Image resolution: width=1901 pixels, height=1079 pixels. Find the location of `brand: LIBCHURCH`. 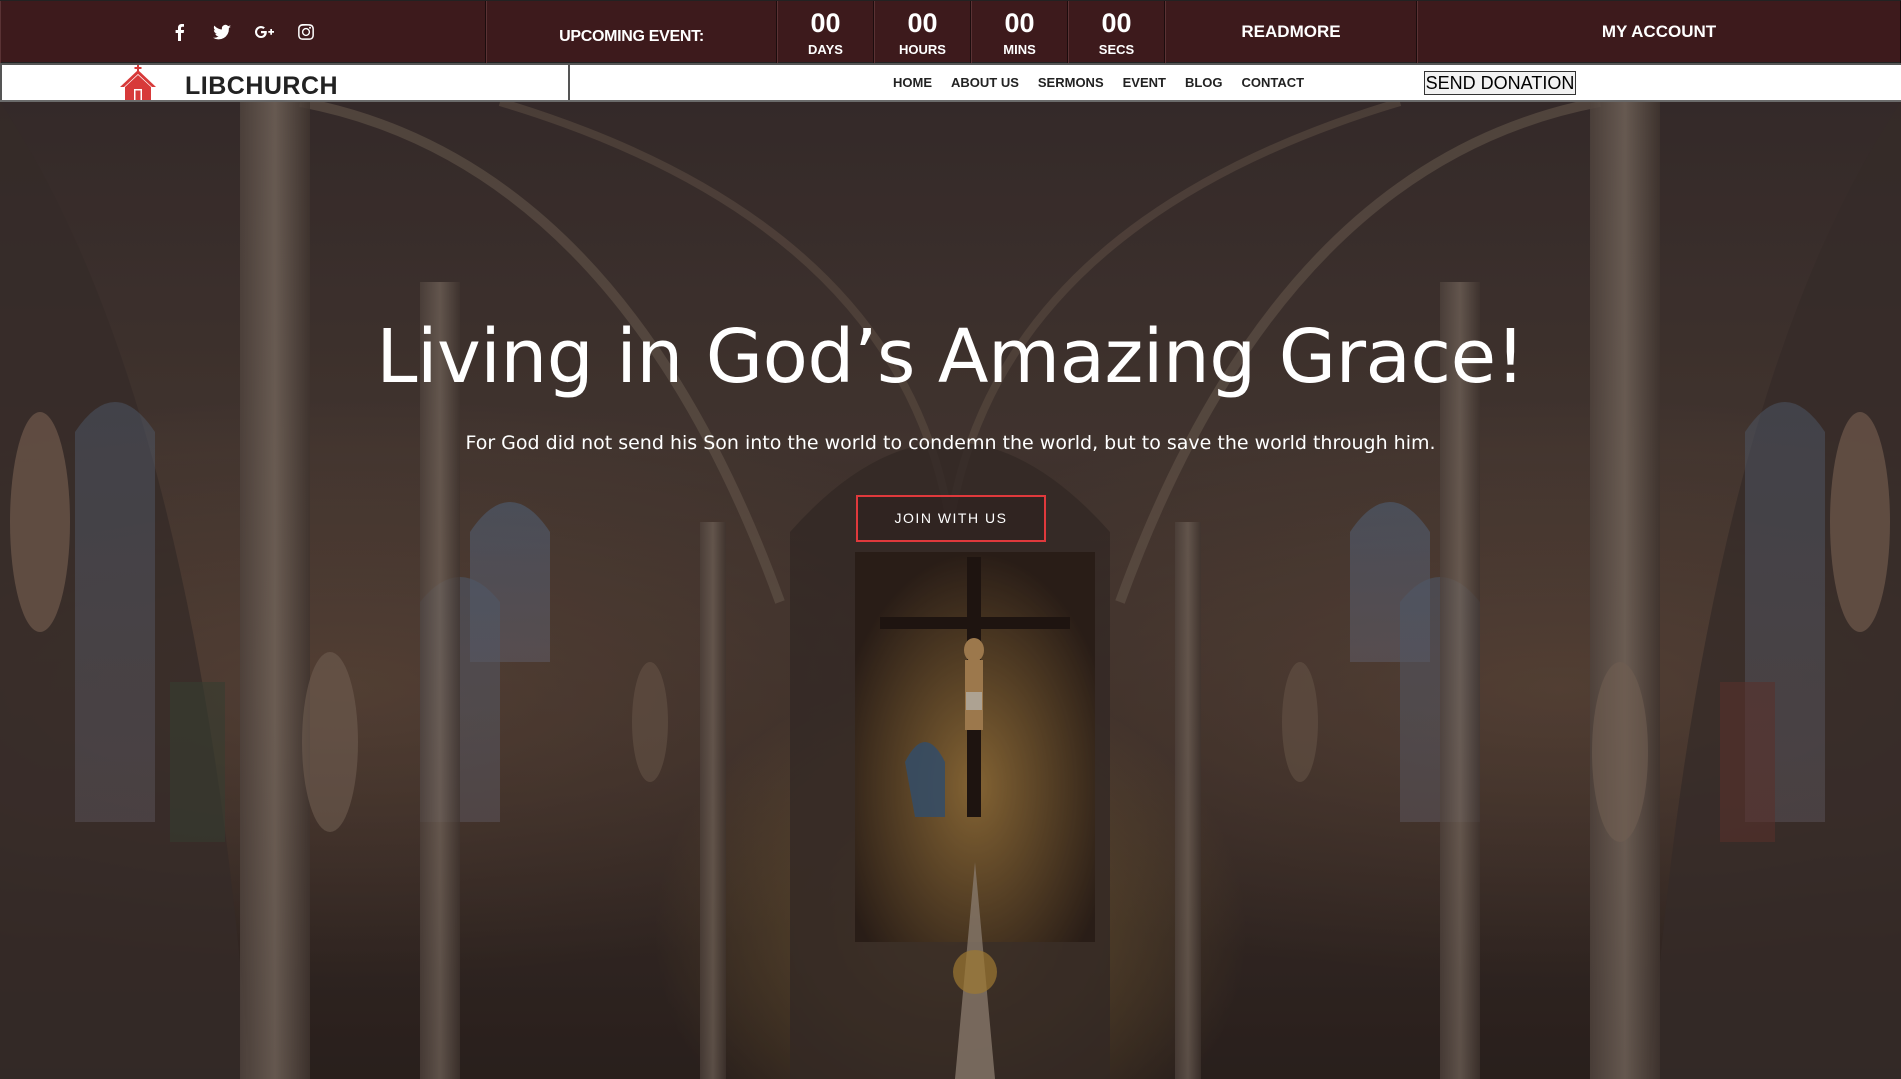

brand: LIBCHURCH is located at coordinates (285, 82).